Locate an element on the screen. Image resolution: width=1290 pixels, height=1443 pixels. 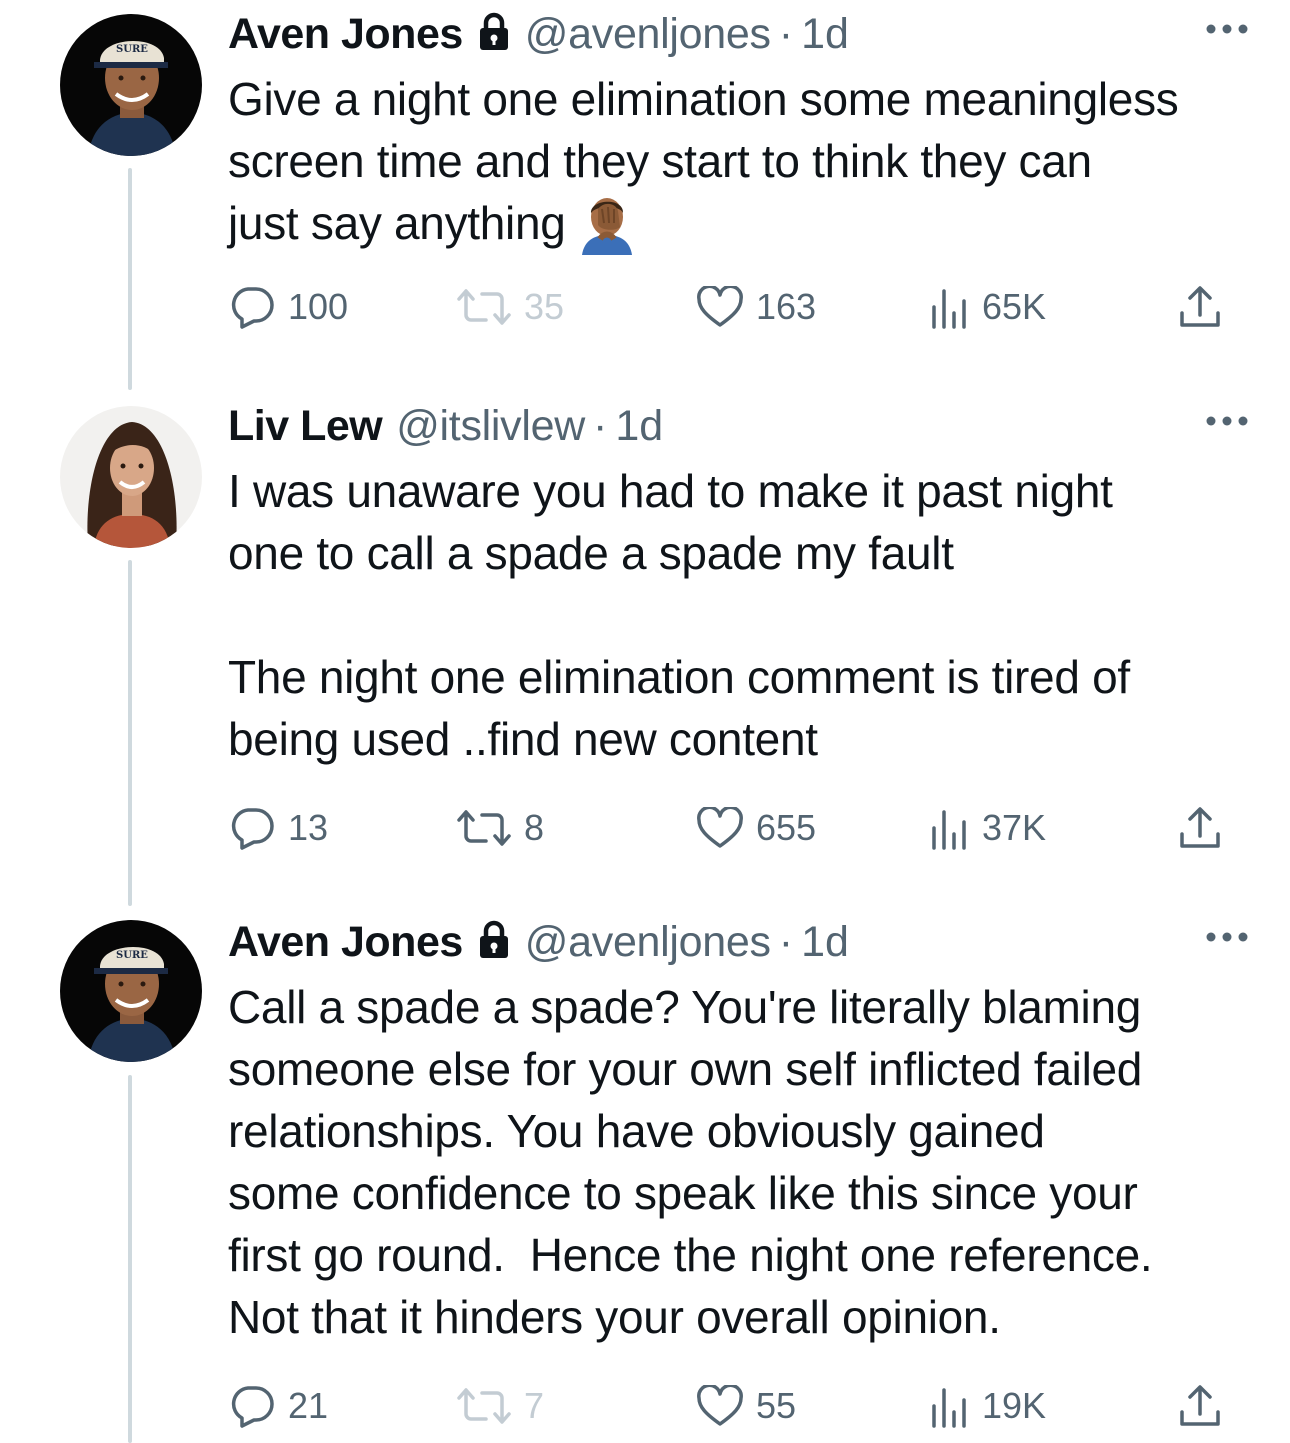
views-button: 37K is located at coordinates (988, 828).